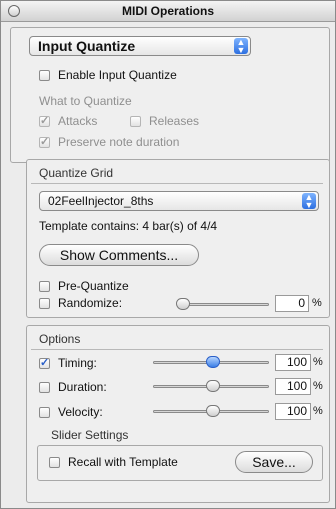 The height and width of the screenshot is (509, 336). I want to click on options-header: Options, so click(60, 339).